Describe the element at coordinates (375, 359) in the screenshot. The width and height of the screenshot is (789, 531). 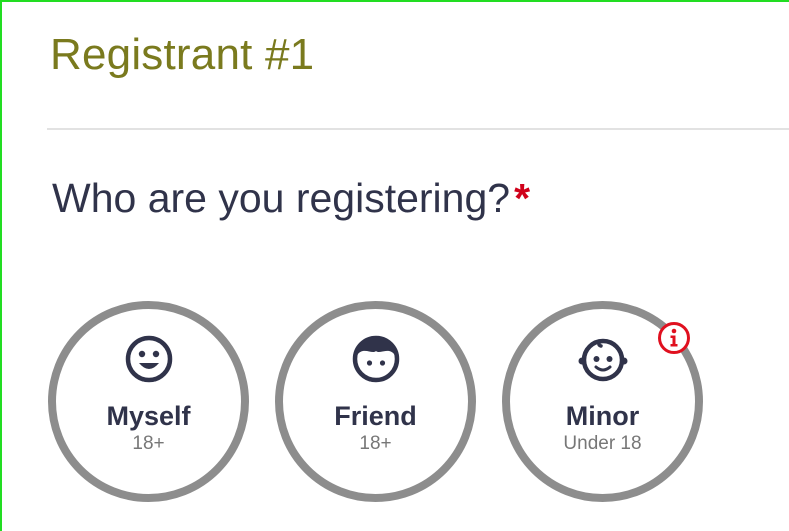
I see `person-face-icon` at that location.